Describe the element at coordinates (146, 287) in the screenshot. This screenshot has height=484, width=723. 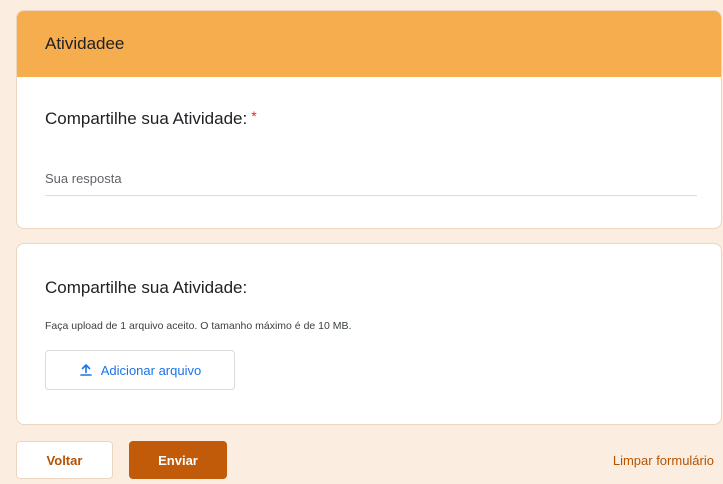
I see `upload-question-title: Compartilhe sua Atividade:` at that location.